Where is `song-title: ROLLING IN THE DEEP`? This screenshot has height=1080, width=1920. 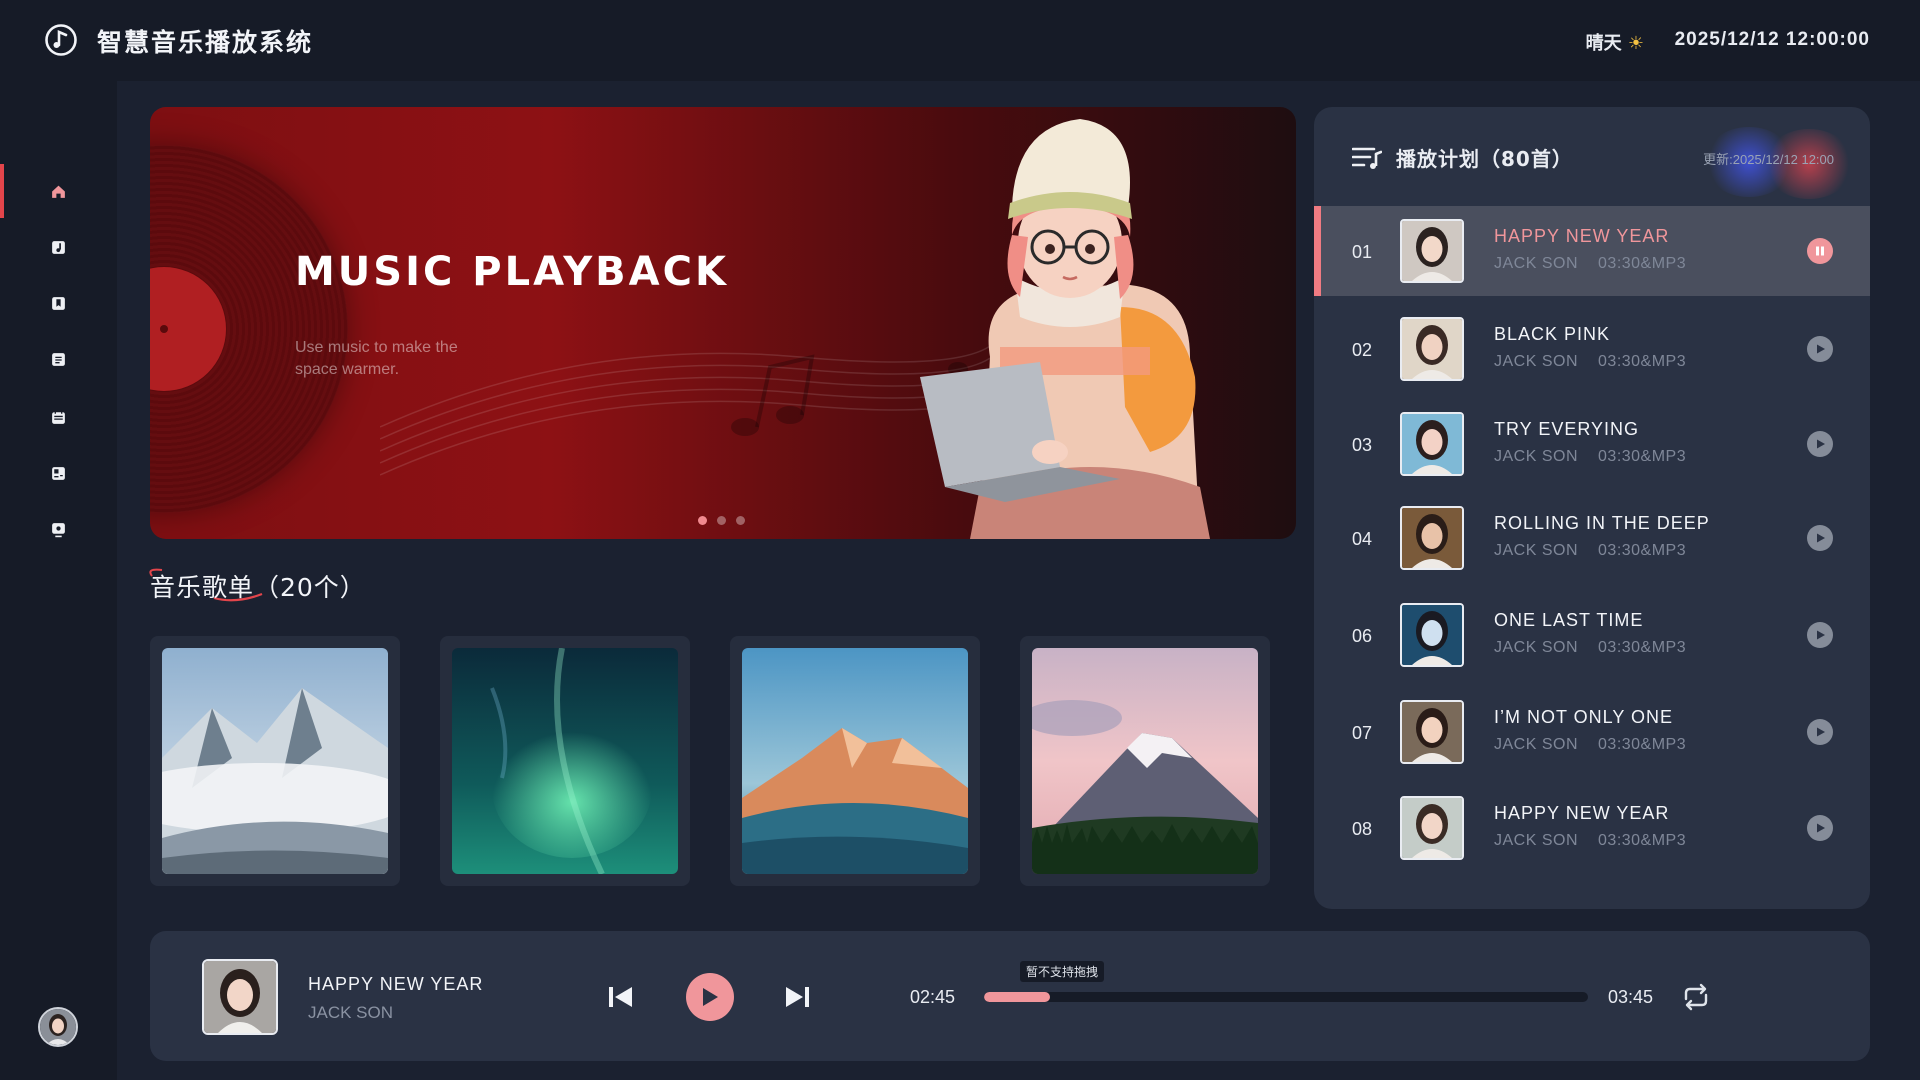
song-title: ROLLING IN THE DEEP is located at coordinates (1602, 523).